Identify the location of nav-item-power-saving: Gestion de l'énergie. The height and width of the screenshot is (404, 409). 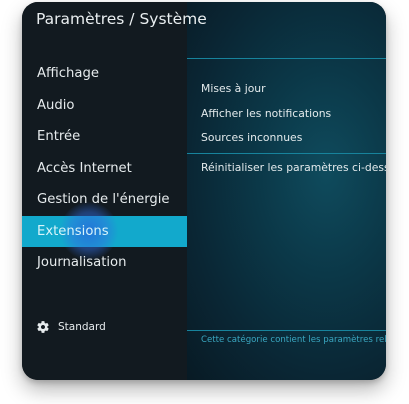
(104, 200).